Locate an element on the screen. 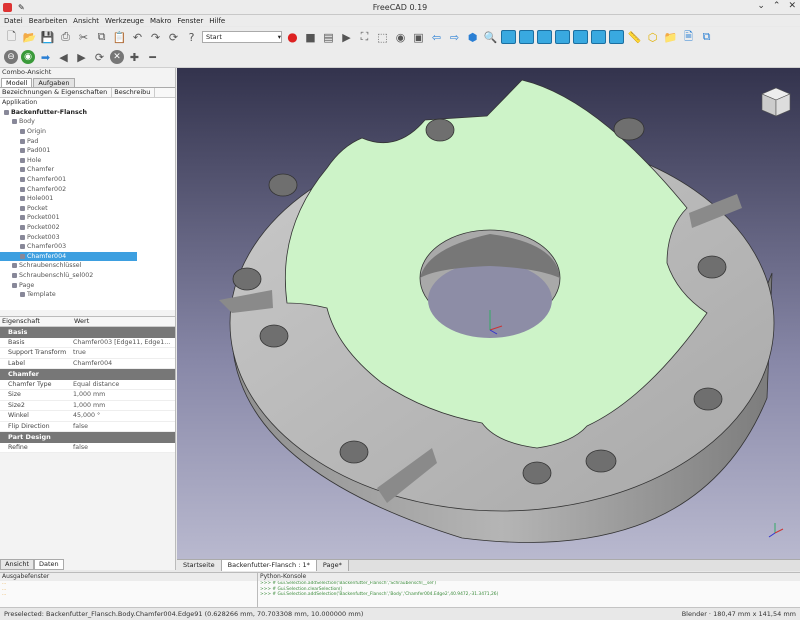 Image resolution: width=800 pixels, height=620 pixels. save-icon: 💾 is located at coordinates (47, 37).